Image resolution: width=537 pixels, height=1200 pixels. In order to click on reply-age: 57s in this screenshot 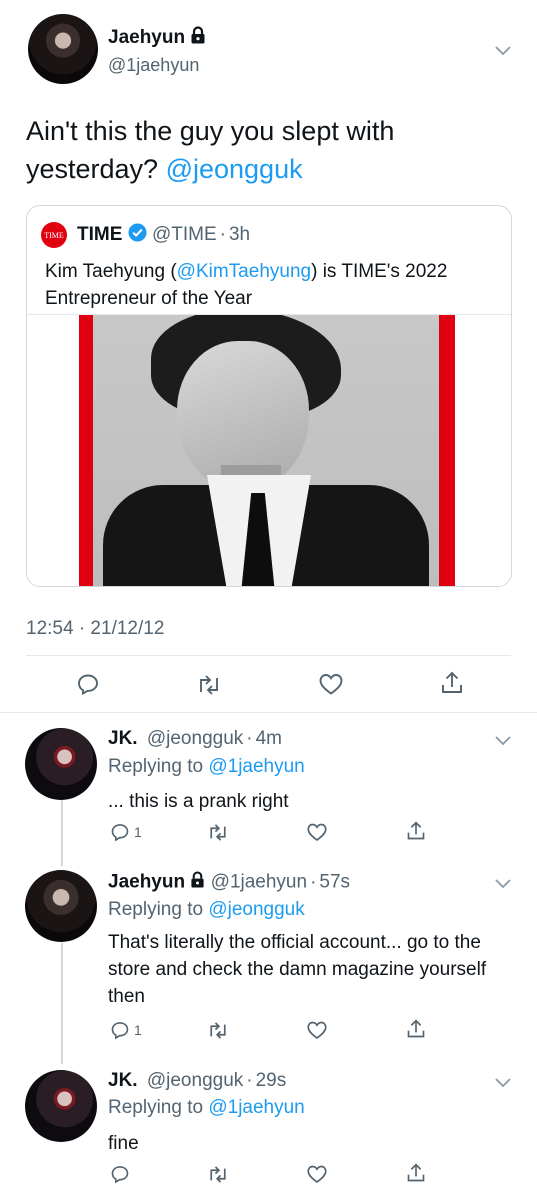, I will do `click(335, 882)`.